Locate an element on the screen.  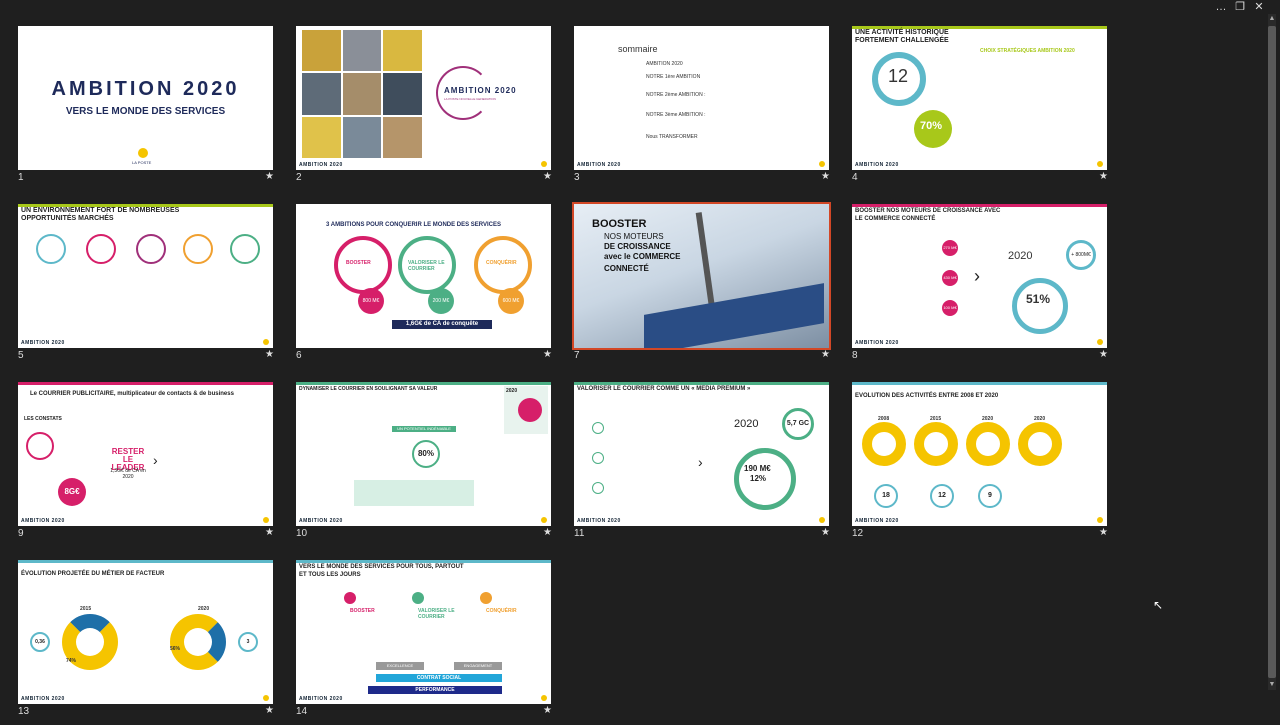
sommaire-item-3: NOTRE 2ème AMBITION : is located at coordinates (676, 95).